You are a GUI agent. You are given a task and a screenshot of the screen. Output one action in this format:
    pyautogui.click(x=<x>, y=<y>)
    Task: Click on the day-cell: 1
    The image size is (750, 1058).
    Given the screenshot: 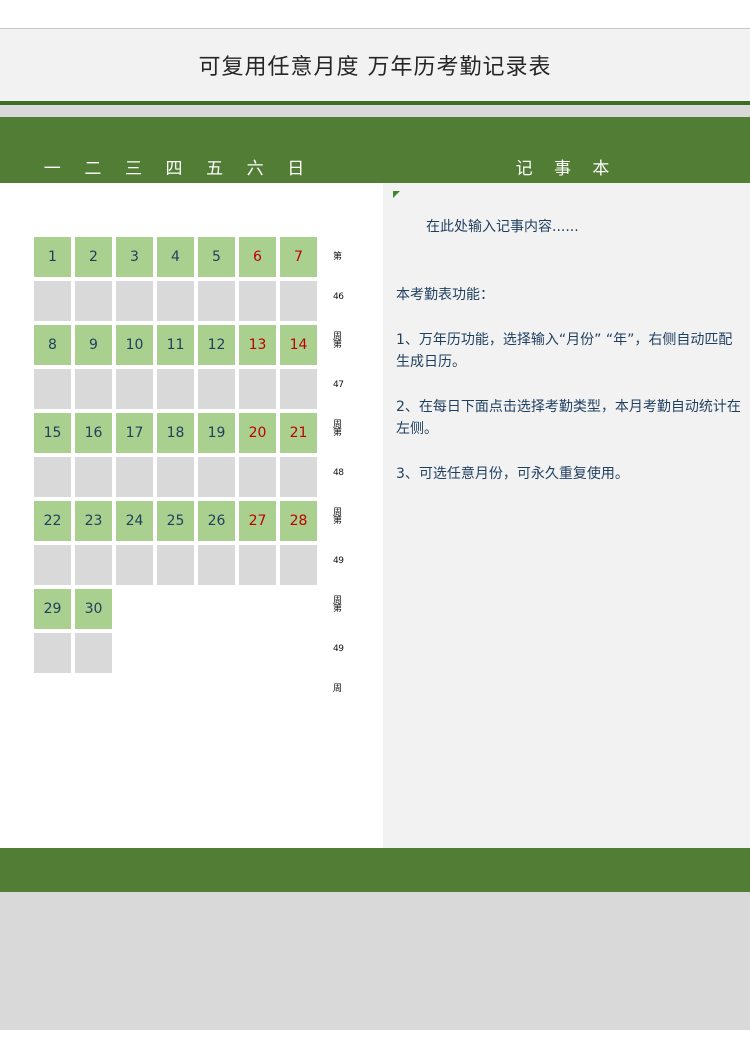 What is the action you would take?
    pyautogui.click(x=52, y=257)
    